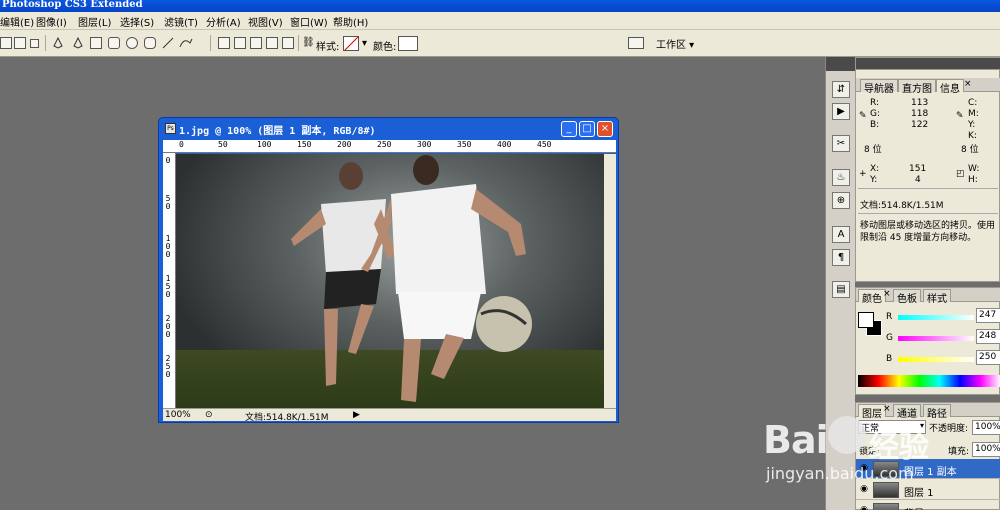 The image size is (1000, 510). What do you see at coordinates (610, 281) in the screenshot?
I see `vertical-scrollbar` at bounding box center [610, 281].